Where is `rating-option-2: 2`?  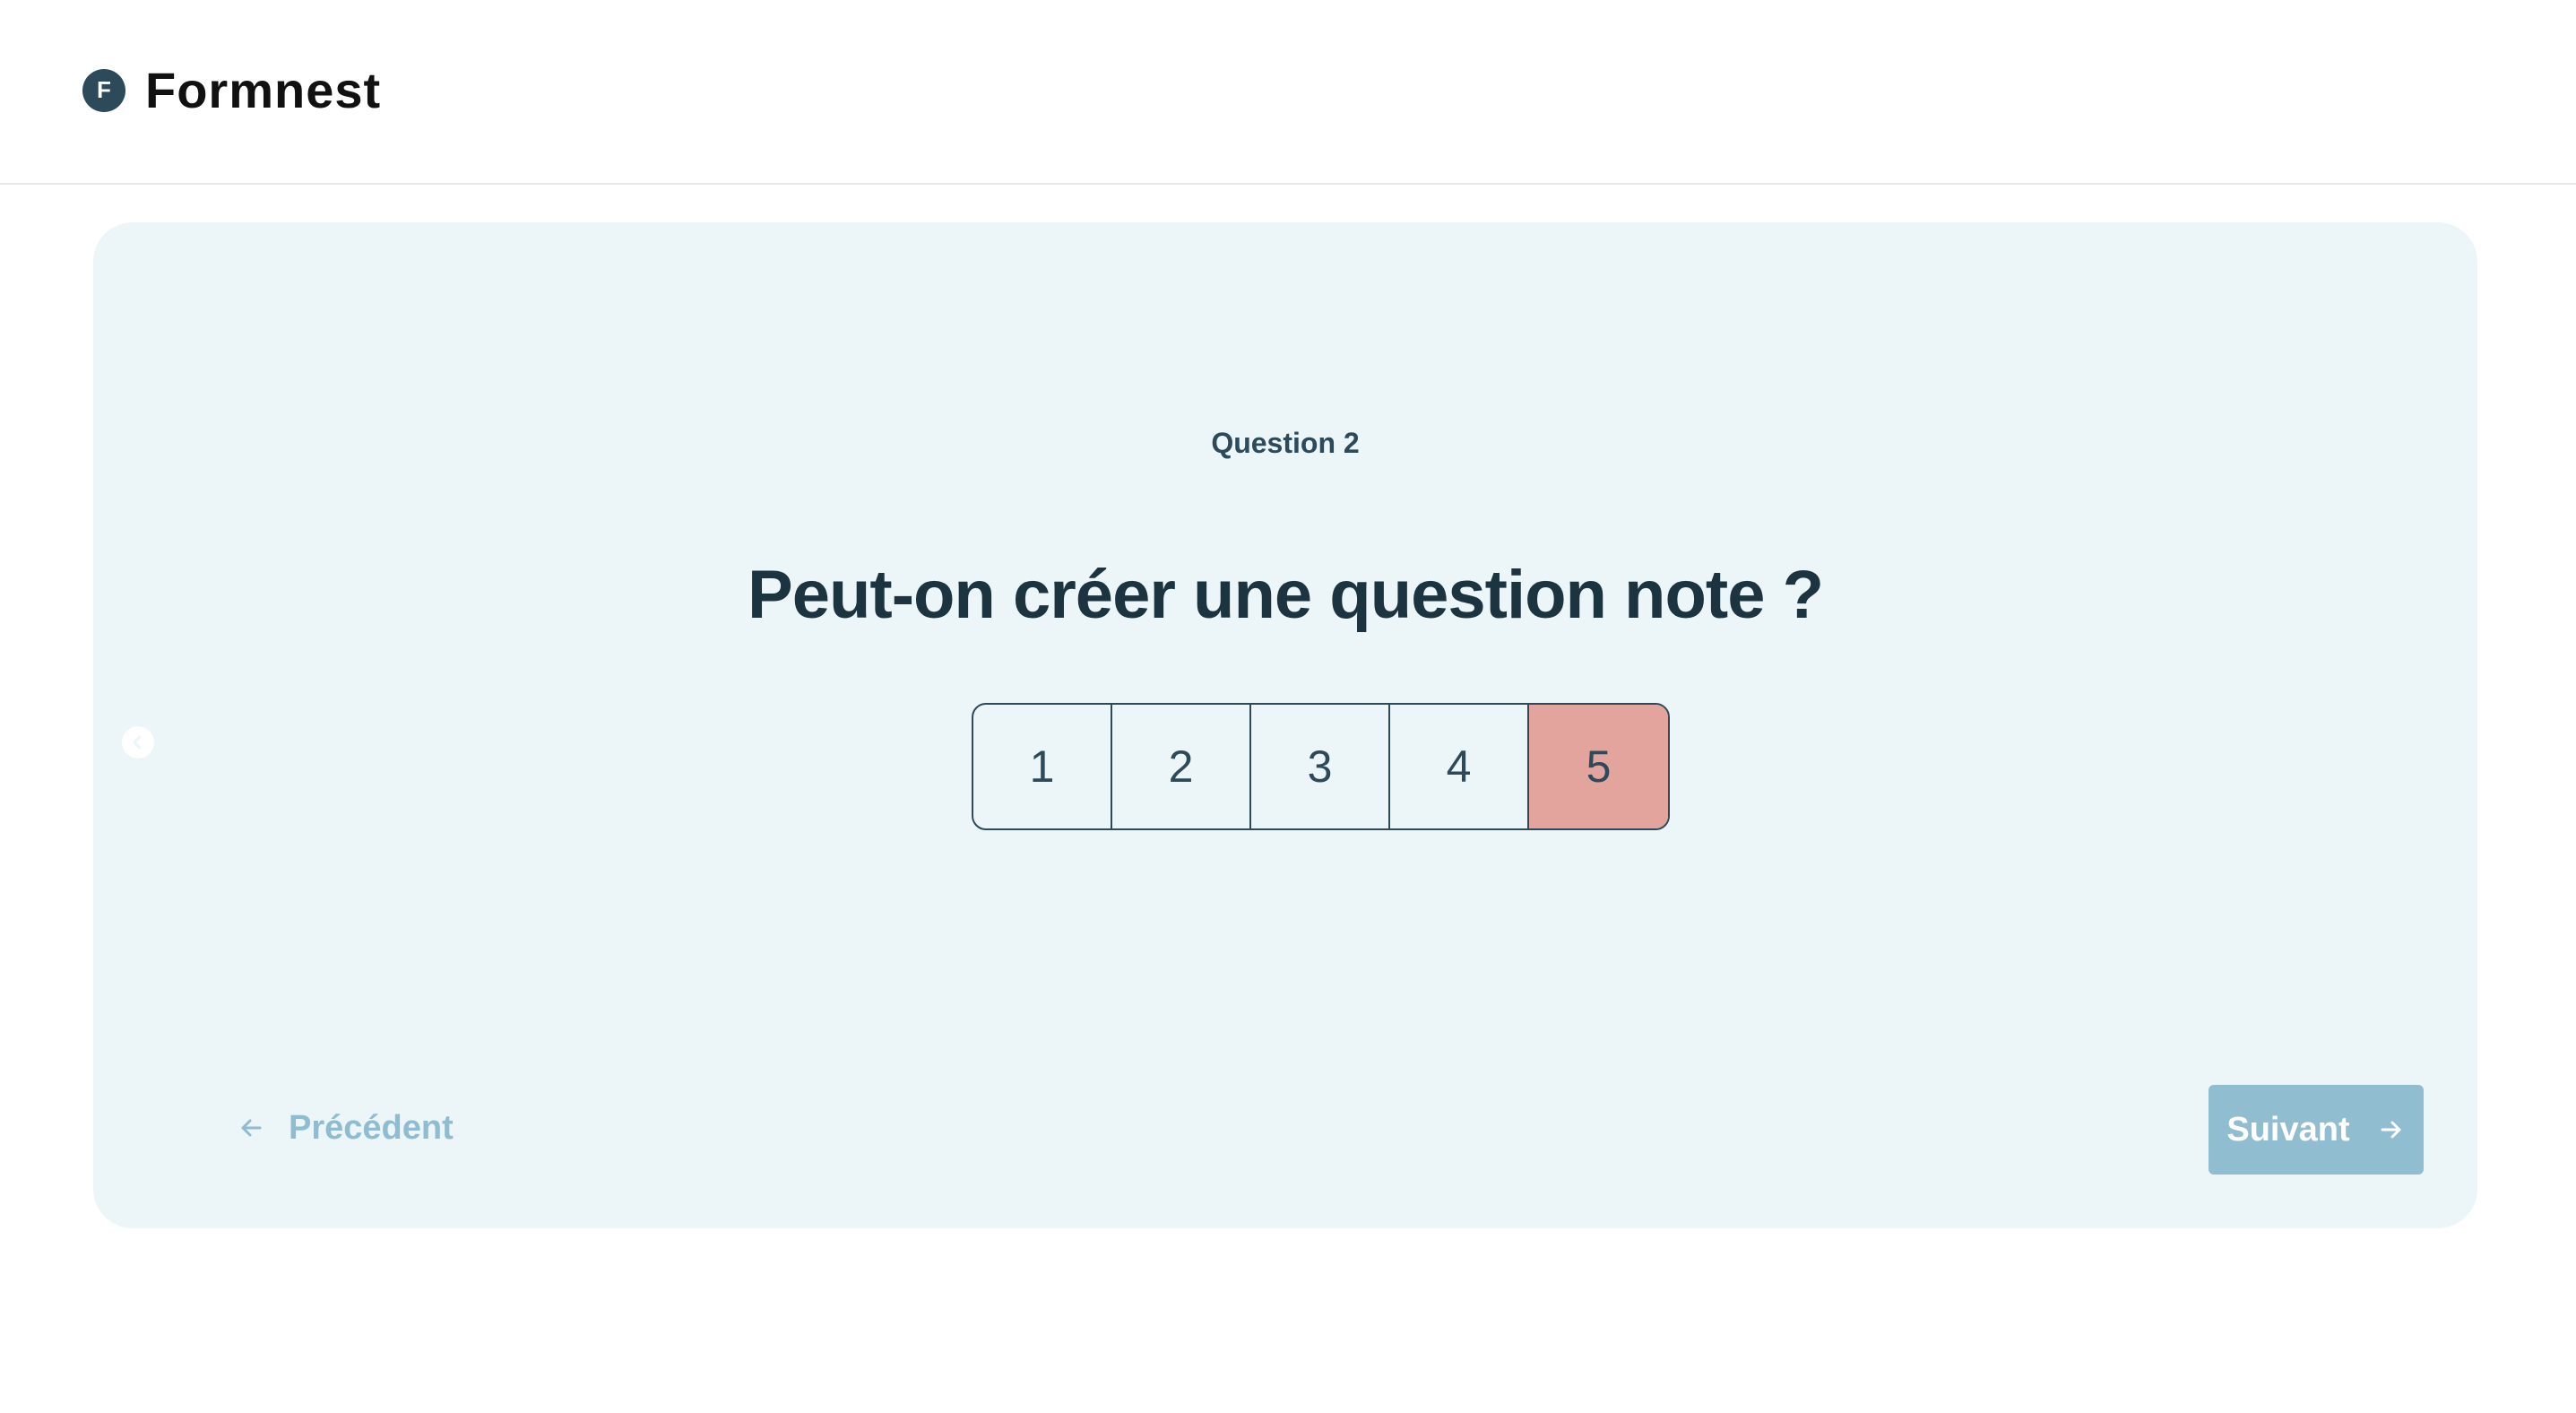
rating-option-2: 2 is located at coordinates (1181, 767).